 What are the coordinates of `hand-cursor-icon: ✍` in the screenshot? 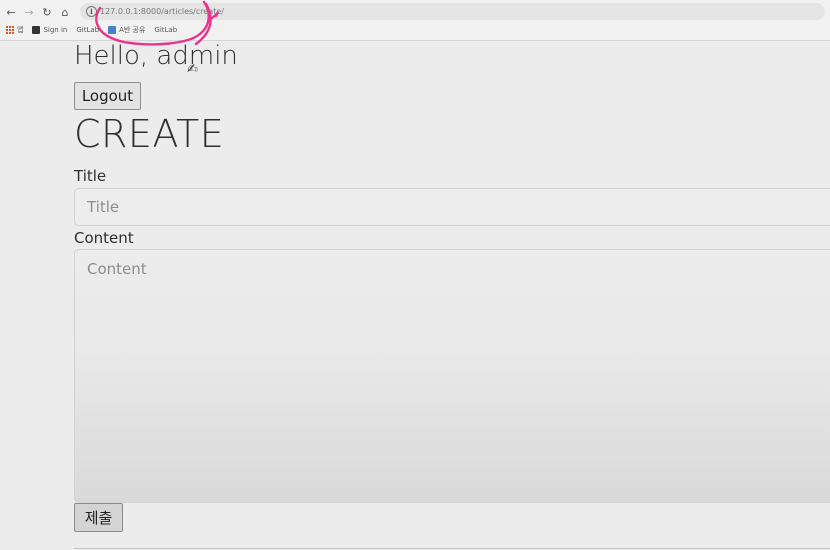 It's located at (192, 69).